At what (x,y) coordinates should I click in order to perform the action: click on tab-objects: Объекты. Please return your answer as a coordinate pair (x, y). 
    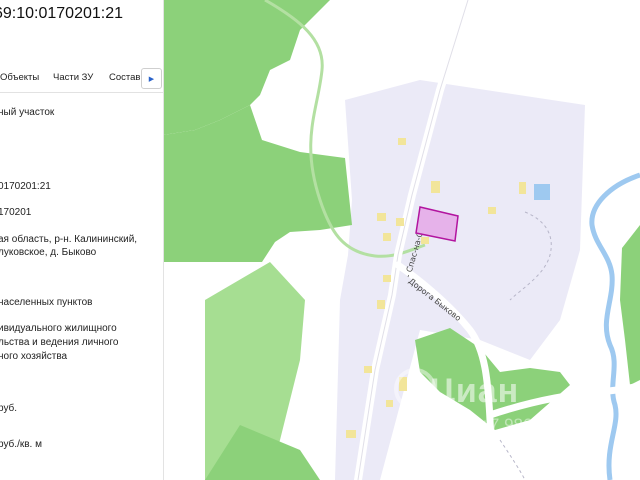
    Looking at the image, I should click on (19, 77).